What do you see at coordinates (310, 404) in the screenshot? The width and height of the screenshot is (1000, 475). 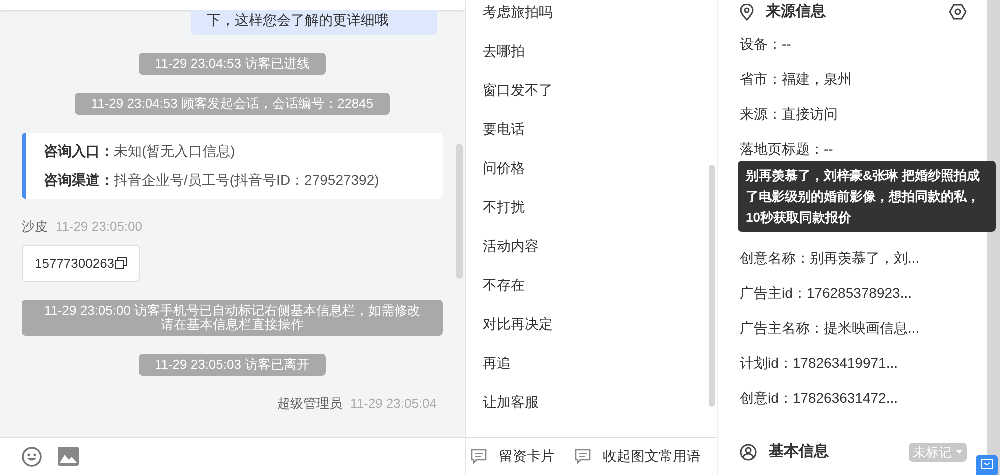 I see `sender-name: 超级管理员` at bounding box center [310, 404].